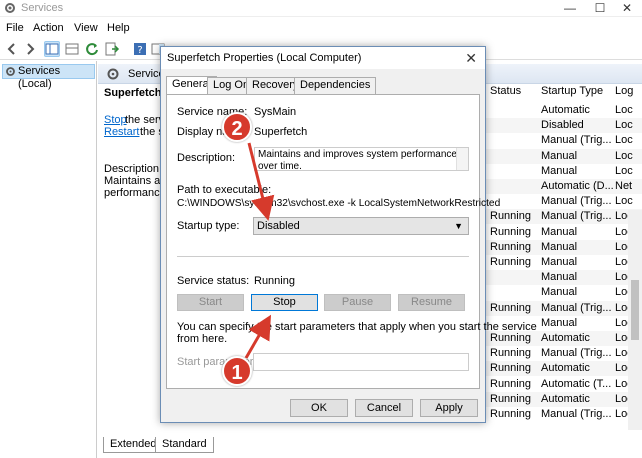 Image resolution: width=642 pixels, height=458 pixels. What do you see at coordinates (281, 132) in the screenshot?
I see `display-name-value: Superfetch` at bounding box center [281, 132].